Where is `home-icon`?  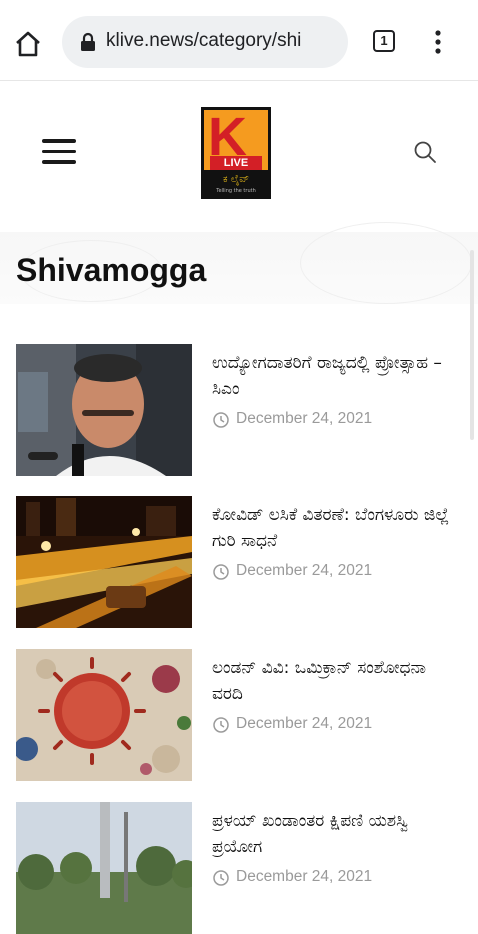
home-icon is located at coordinates (28, 44).